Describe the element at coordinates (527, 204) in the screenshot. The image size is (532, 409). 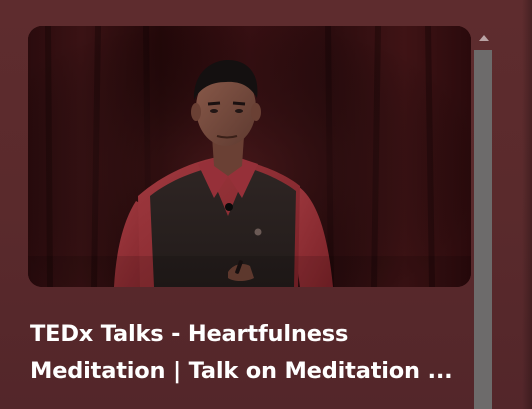
I see `panel-edge-shadow` at that location.